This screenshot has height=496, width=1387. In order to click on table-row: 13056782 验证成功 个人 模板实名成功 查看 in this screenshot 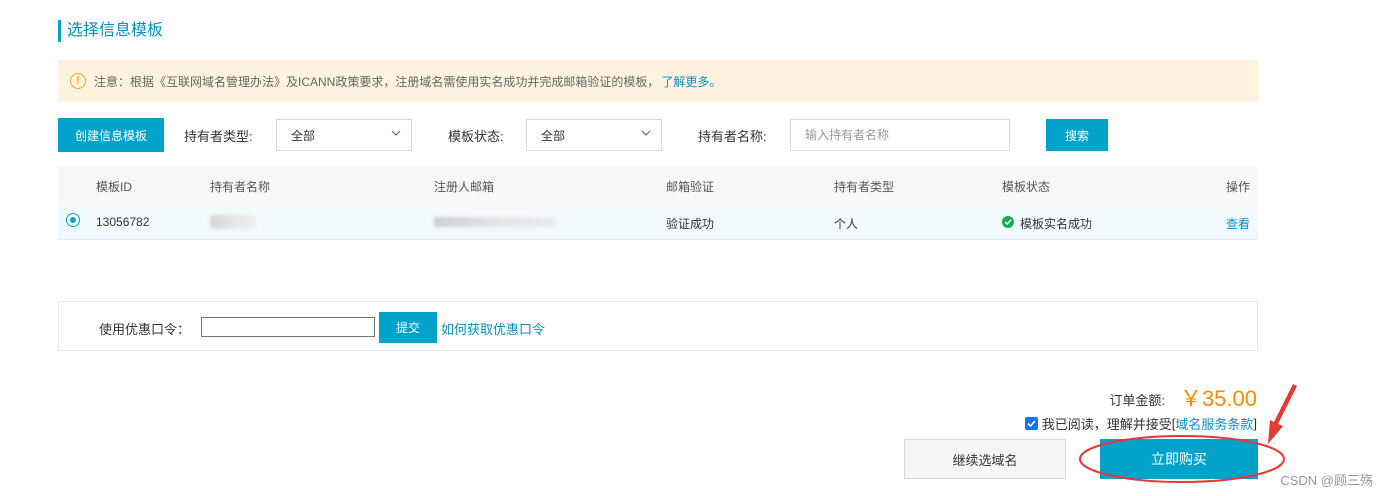, I will do `click(658, 222)`.